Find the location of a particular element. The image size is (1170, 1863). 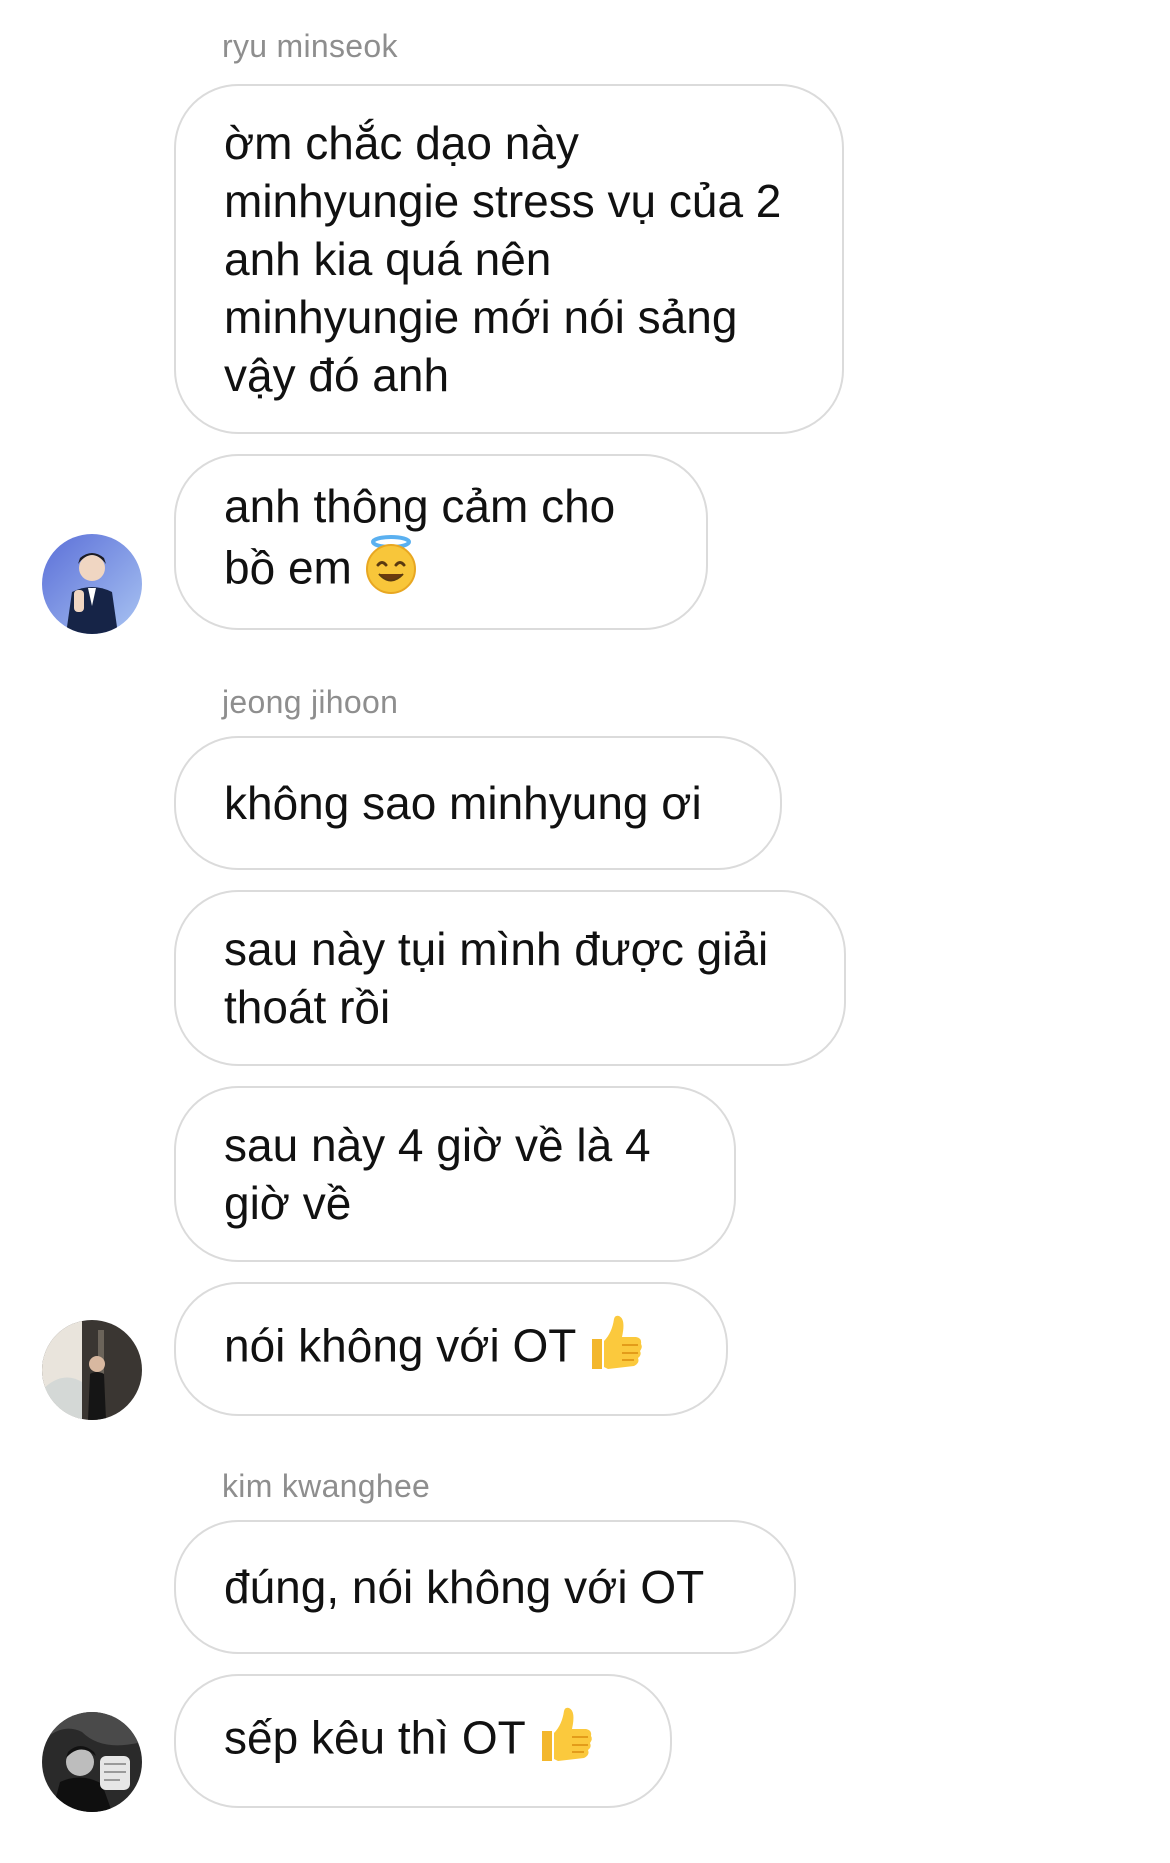

message-text-content: nói không với OT is located at coordinates (400, 1345).